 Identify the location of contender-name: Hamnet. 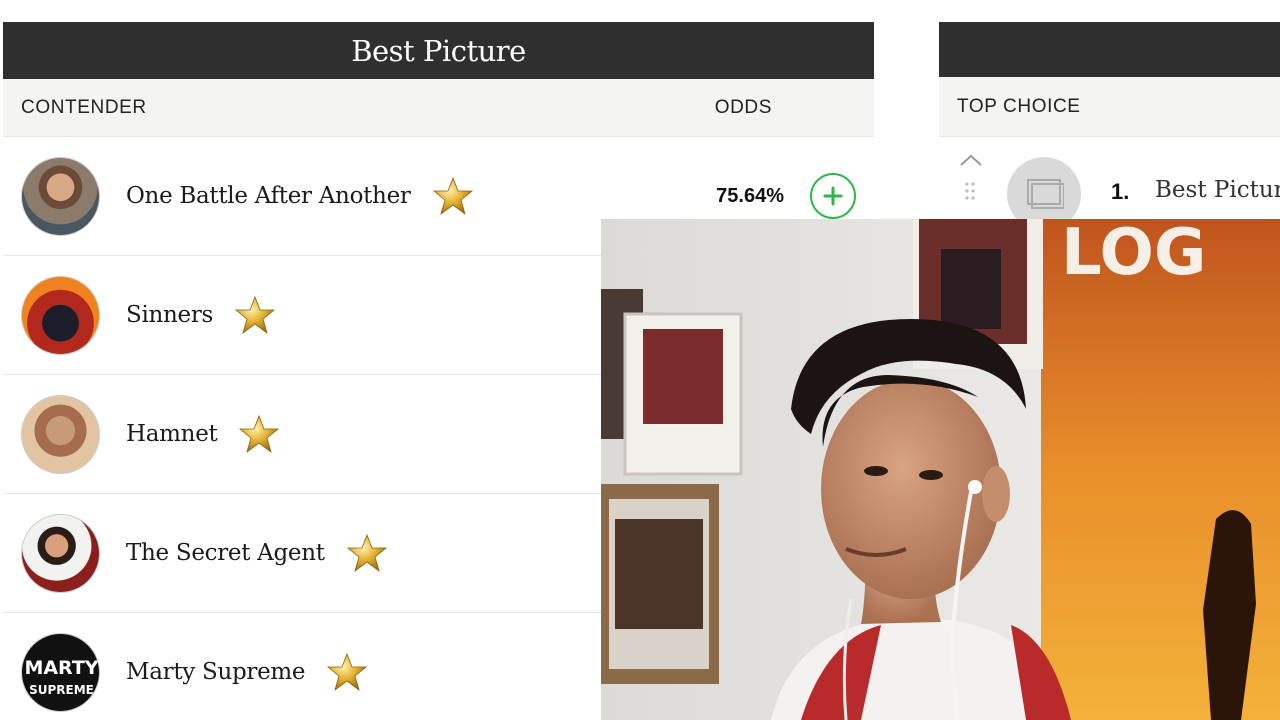
(172, 434).